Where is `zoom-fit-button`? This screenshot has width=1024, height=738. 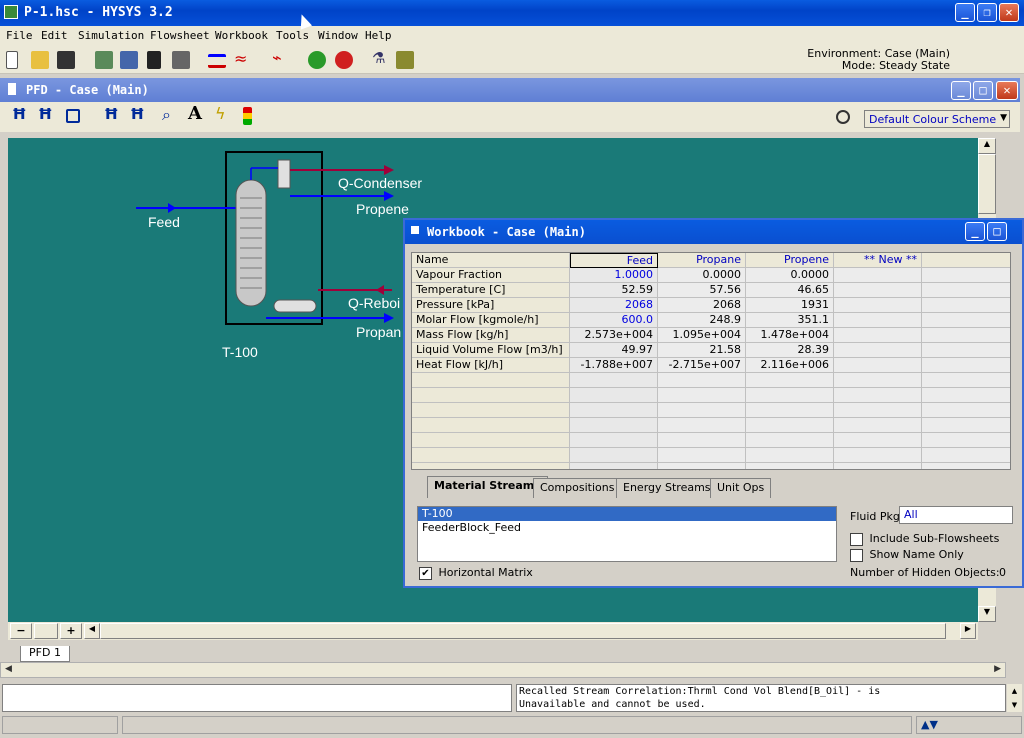 zoom-fit-button is located at coordinates (46, 631).